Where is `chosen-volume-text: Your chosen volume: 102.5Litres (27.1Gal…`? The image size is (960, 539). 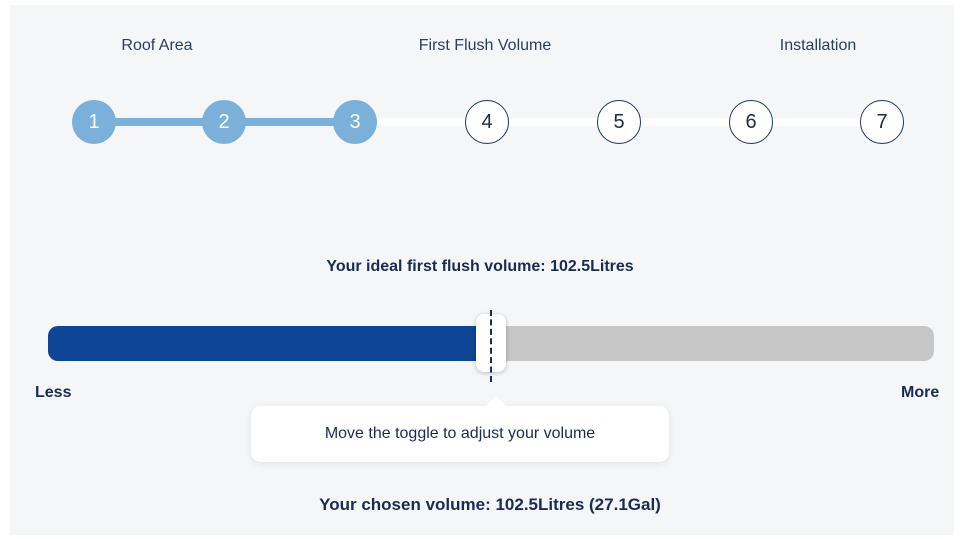 chosen-volume-text: Your chosen volume: 102.5Litres (27.1Gal… is located at coordinates (490, 504).